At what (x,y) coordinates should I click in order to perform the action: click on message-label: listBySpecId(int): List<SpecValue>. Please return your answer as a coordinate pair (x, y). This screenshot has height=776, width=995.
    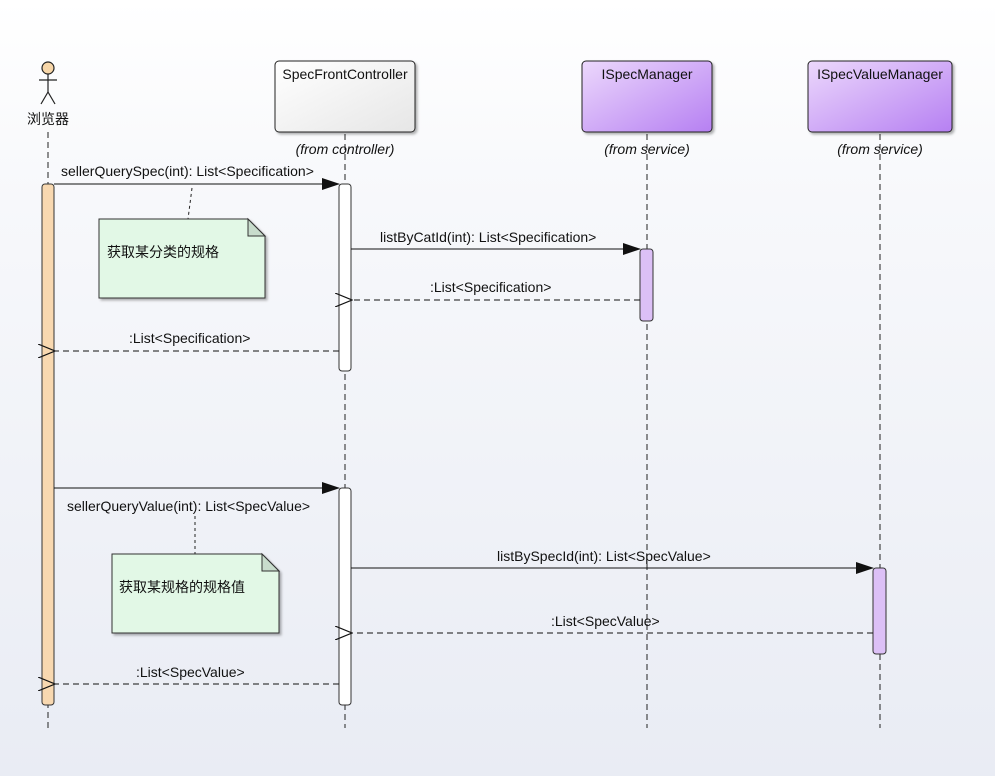
    Looking at the image, I should click on (604, 556).